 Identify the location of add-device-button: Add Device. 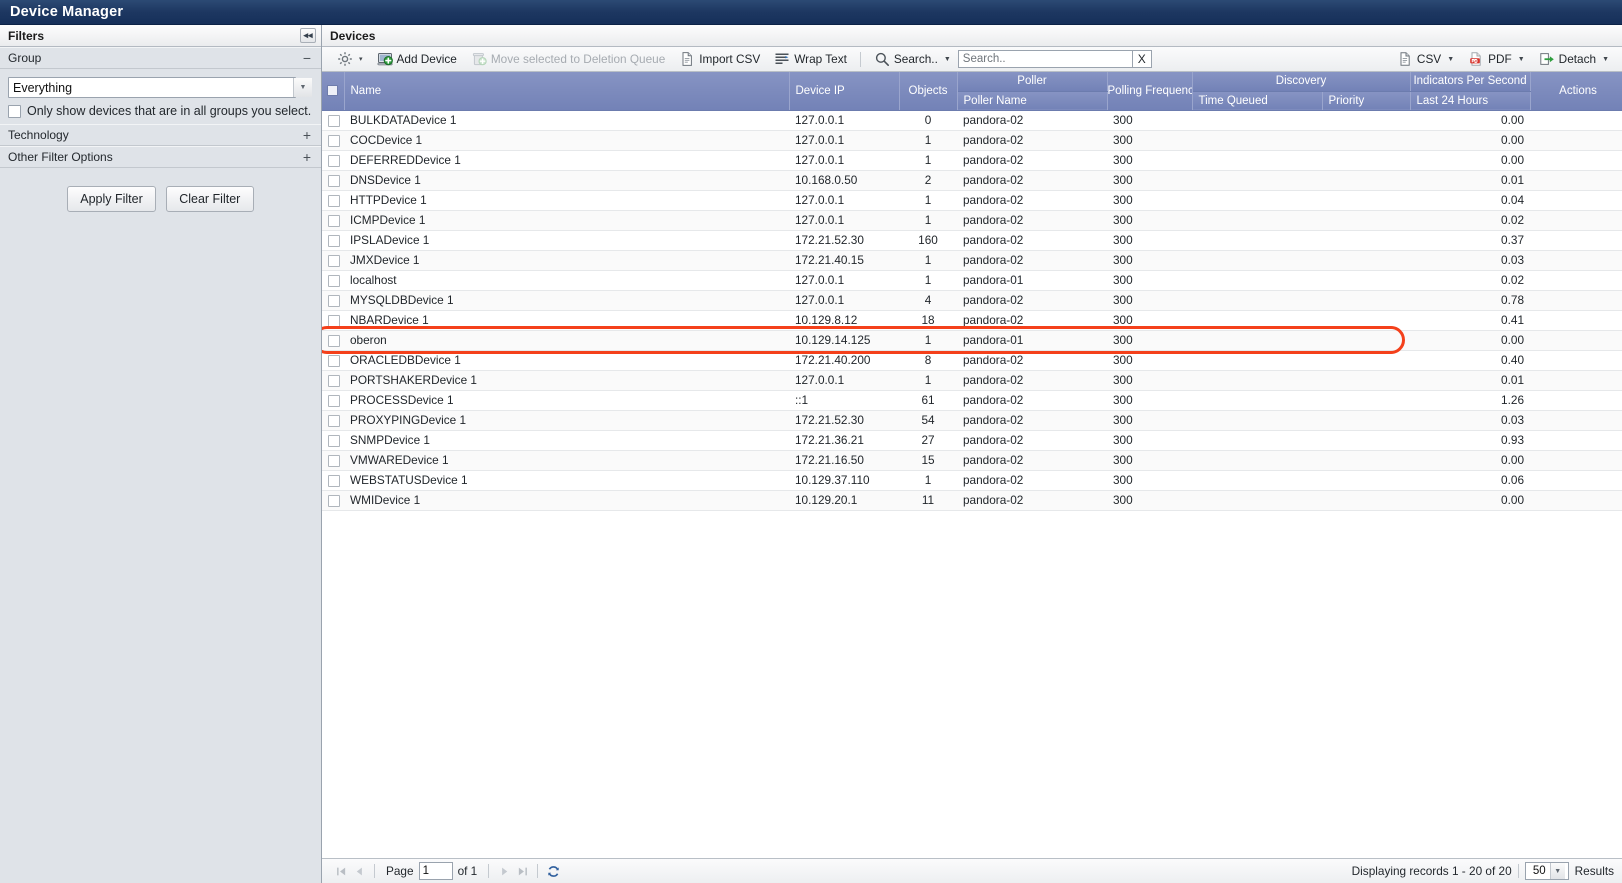
(417, 59).